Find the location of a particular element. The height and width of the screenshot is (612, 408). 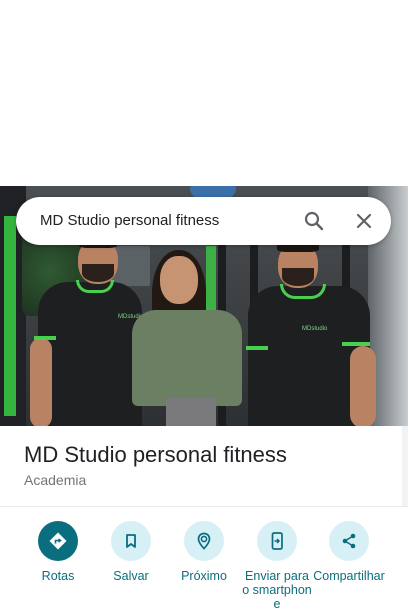

bookmark-icon is located at coordinates (131, 541).